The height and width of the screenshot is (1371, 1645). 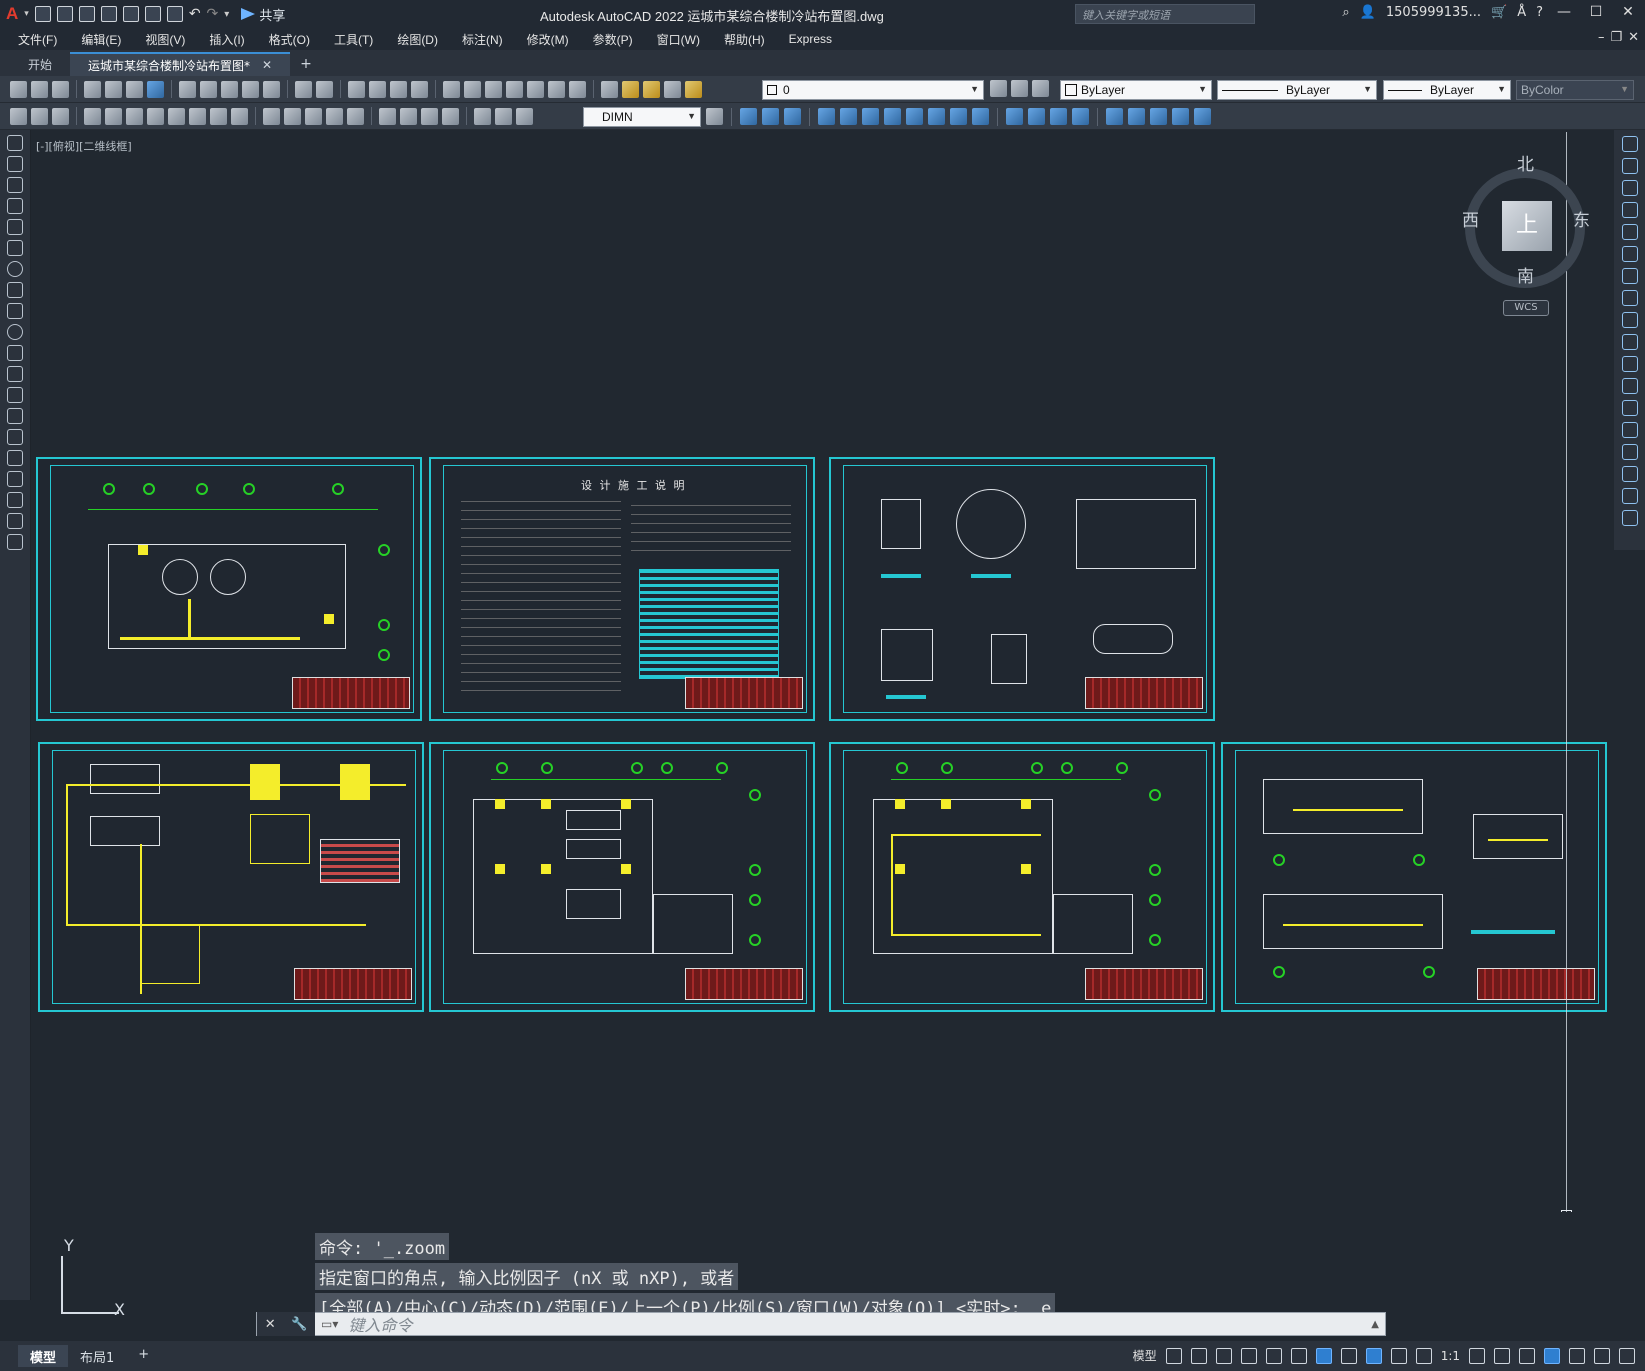 What do you see at coordinates (15, 353) in the screenshot?
I see `ellipse-arc-icon` at bounding box center [15, 353].